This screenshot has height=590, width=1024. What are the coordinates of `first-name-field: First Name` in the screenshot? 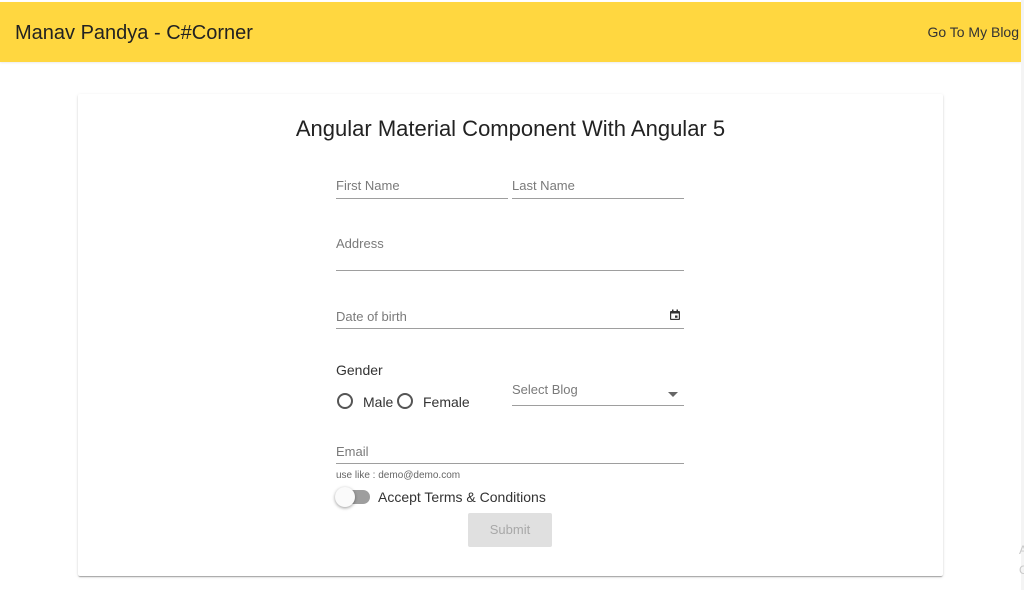 It's located at (422, 188).